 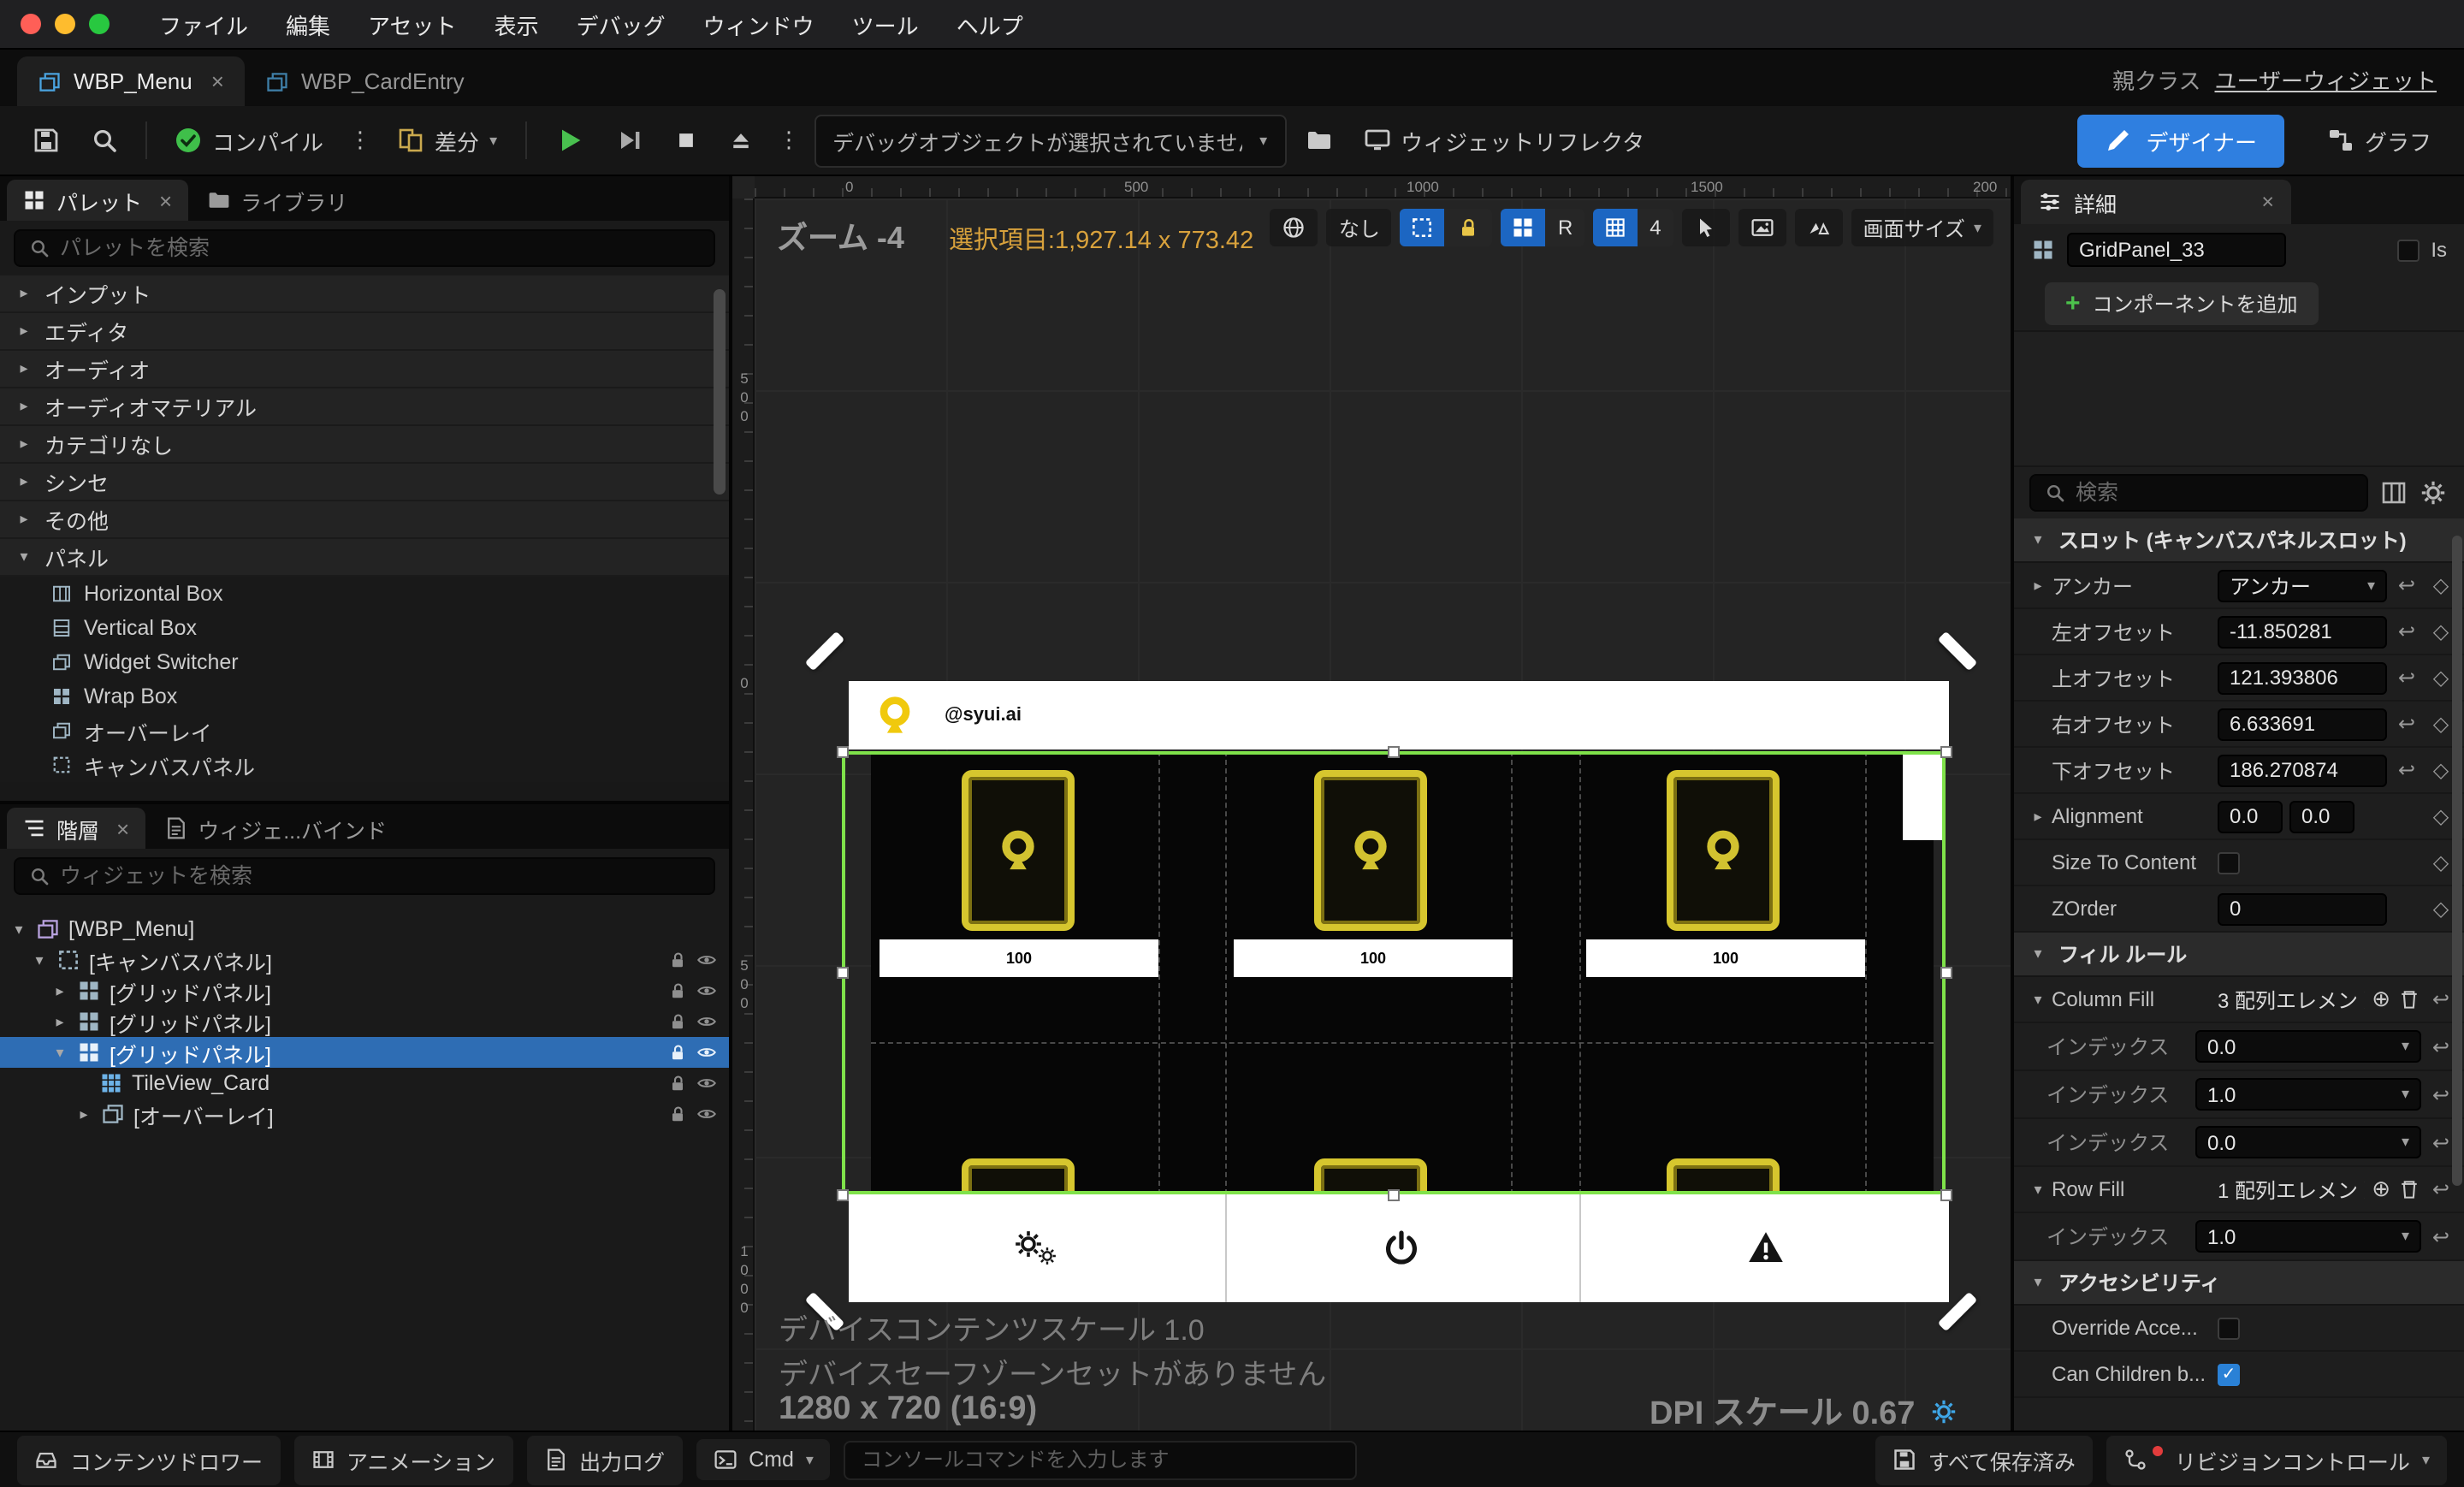 What do you see at coordinates (2214, 493) in the screenshot?
I see `details-search-input` at bounding box center [2214, 493].